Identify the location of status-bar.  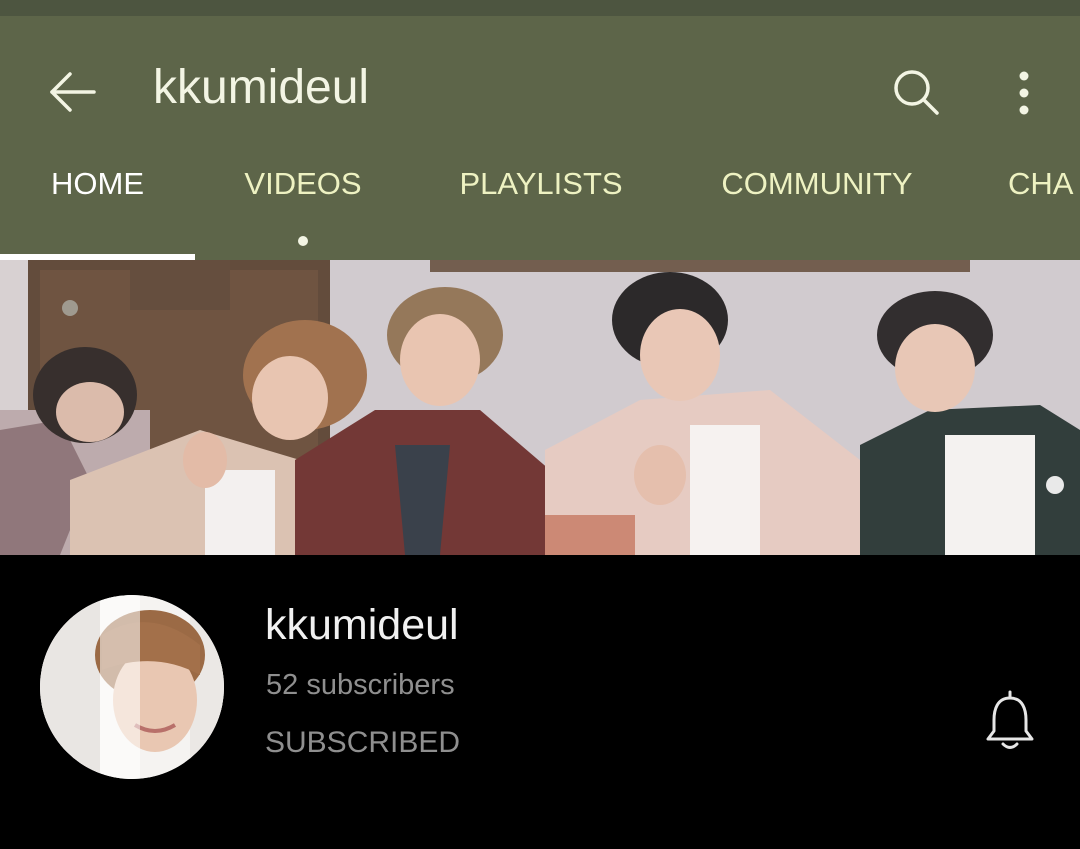
(540, 8).